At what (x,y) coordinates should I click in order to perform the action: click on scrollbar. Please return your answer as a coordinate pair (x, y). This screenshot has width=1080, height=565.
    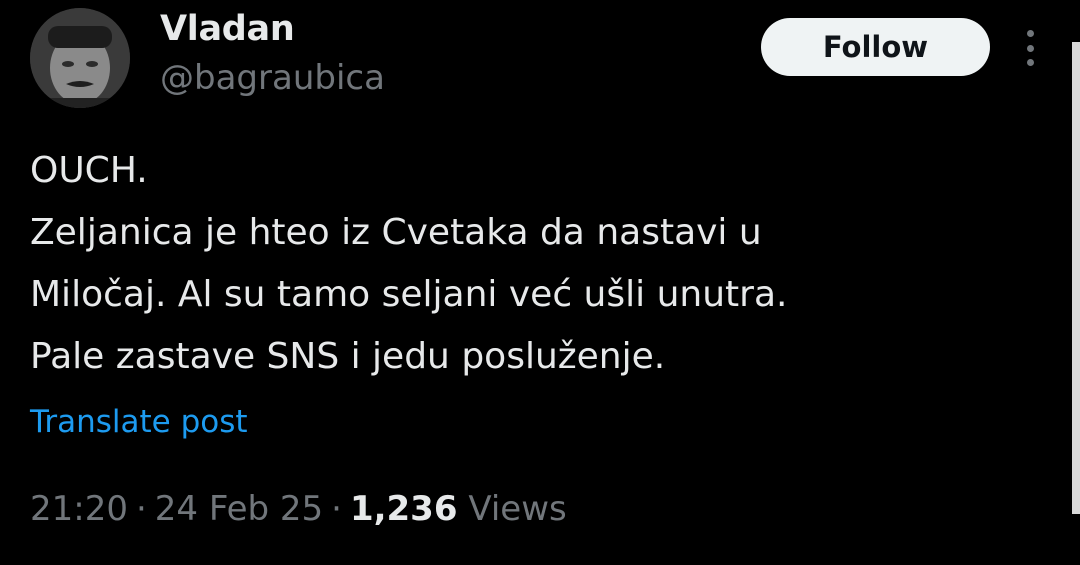
    Looking at the image, I should click on (1076, 278).